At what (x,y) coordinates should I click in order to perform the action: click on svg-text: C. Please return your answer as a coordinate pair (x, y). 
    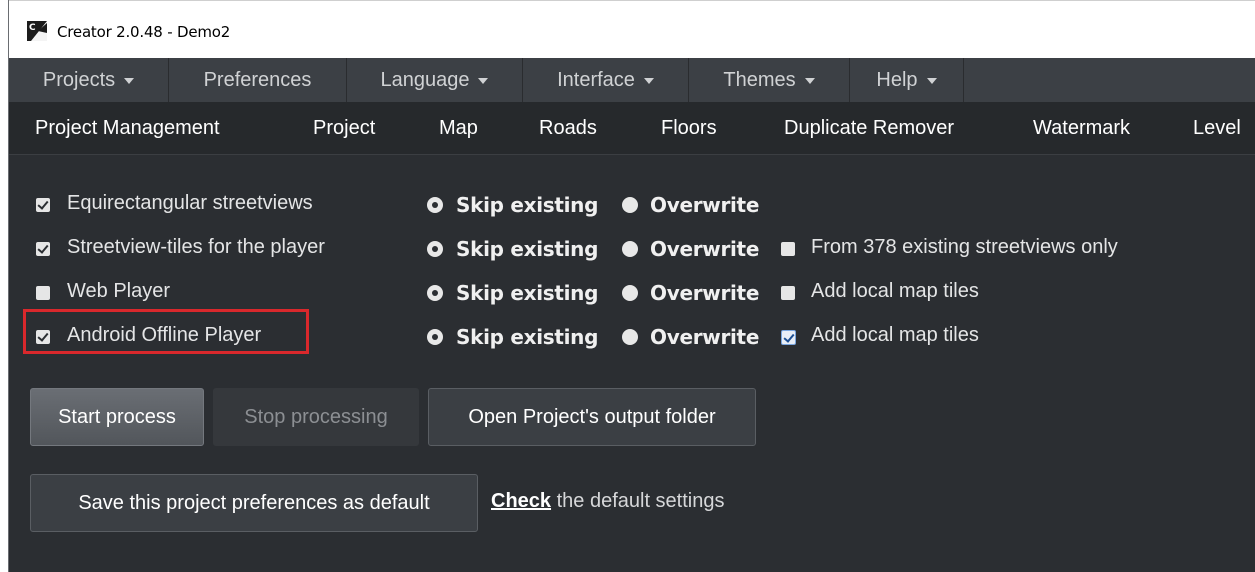
    Looking at the image, I should click on (32, 28).